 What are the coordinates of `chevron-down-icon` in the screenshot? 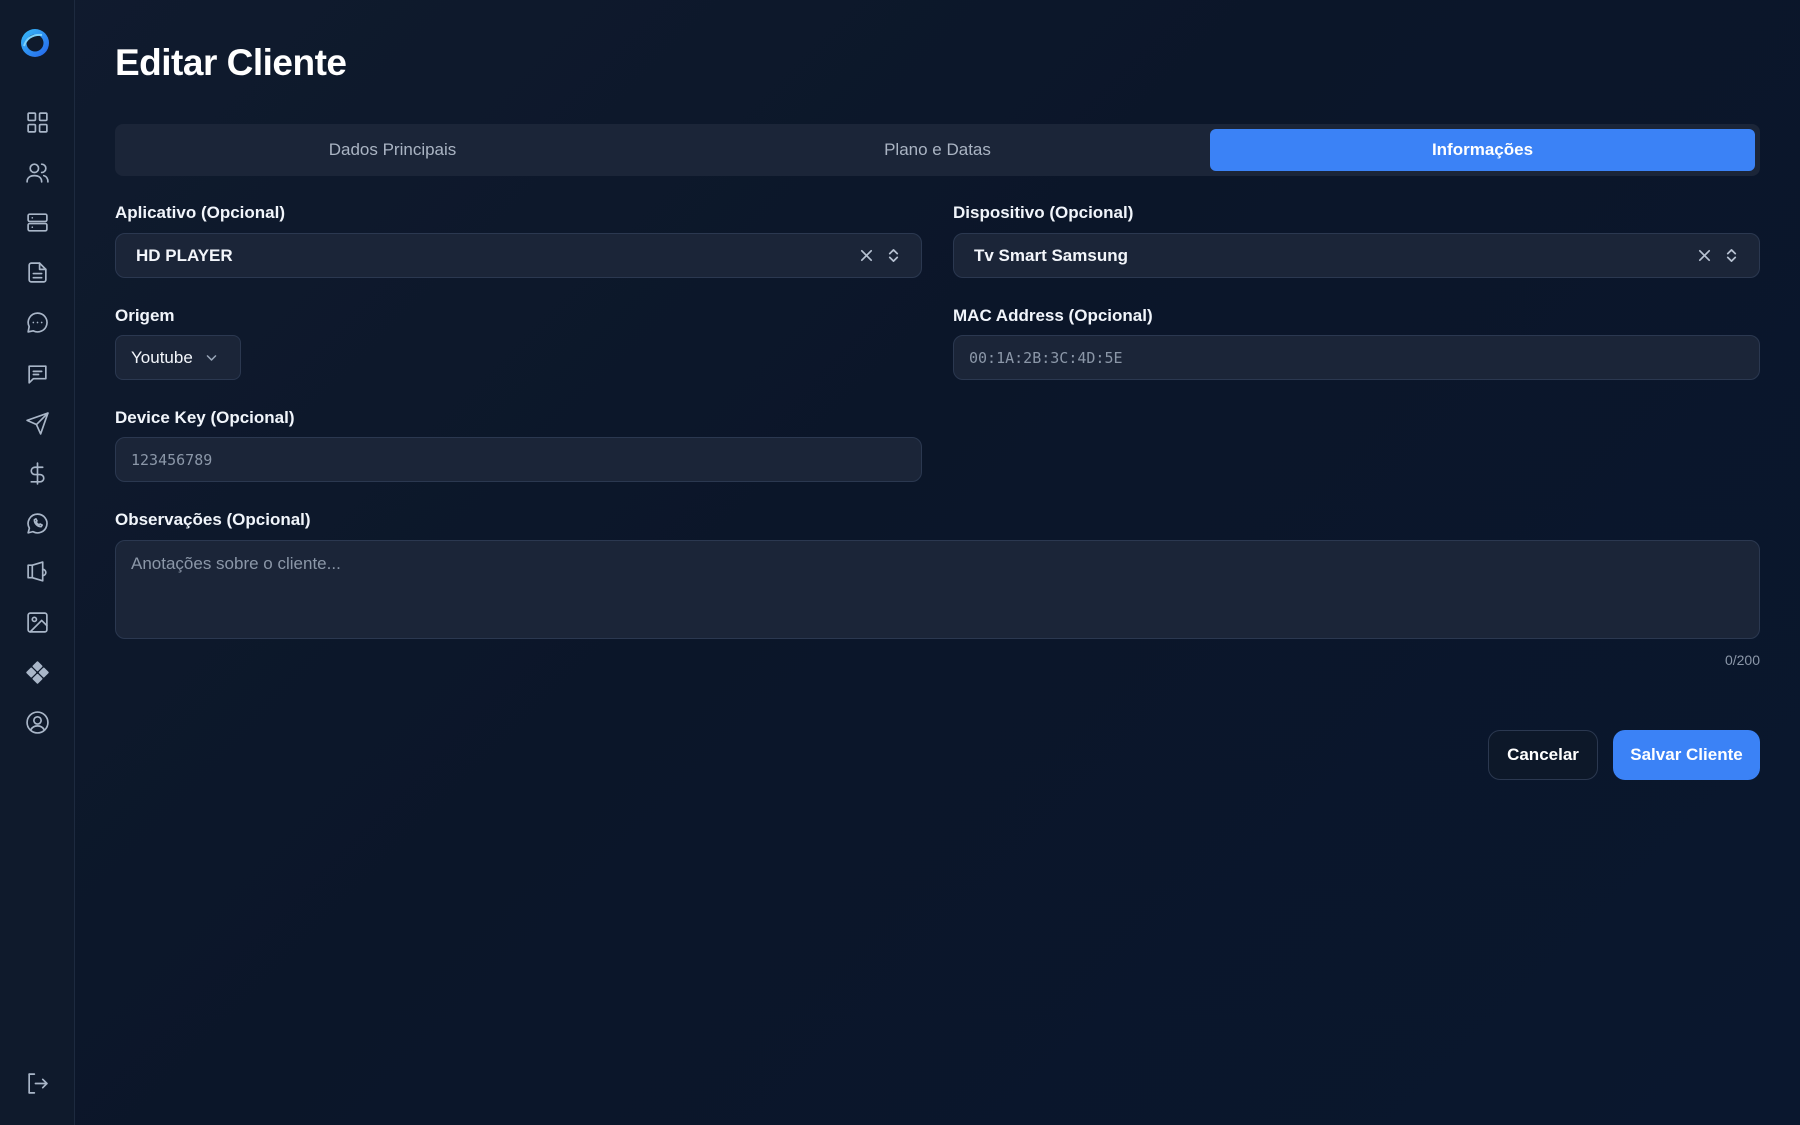 It's located at (211, 358).